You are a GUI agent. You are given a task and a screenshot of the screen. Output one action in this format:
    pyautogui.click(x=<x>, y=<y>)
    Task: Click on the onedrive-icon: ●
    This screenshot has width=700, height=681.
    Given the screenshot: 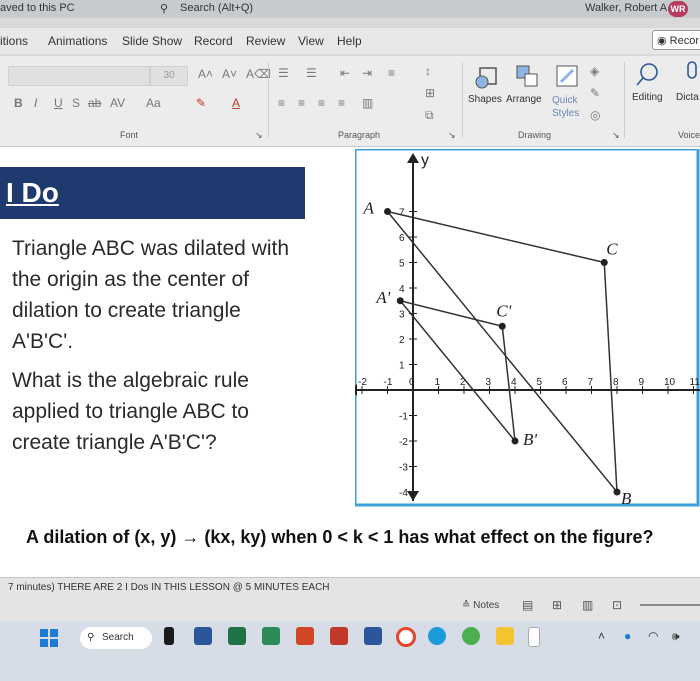 What is the action you would take?
    pyautogui.click(x=627, y=636)
    